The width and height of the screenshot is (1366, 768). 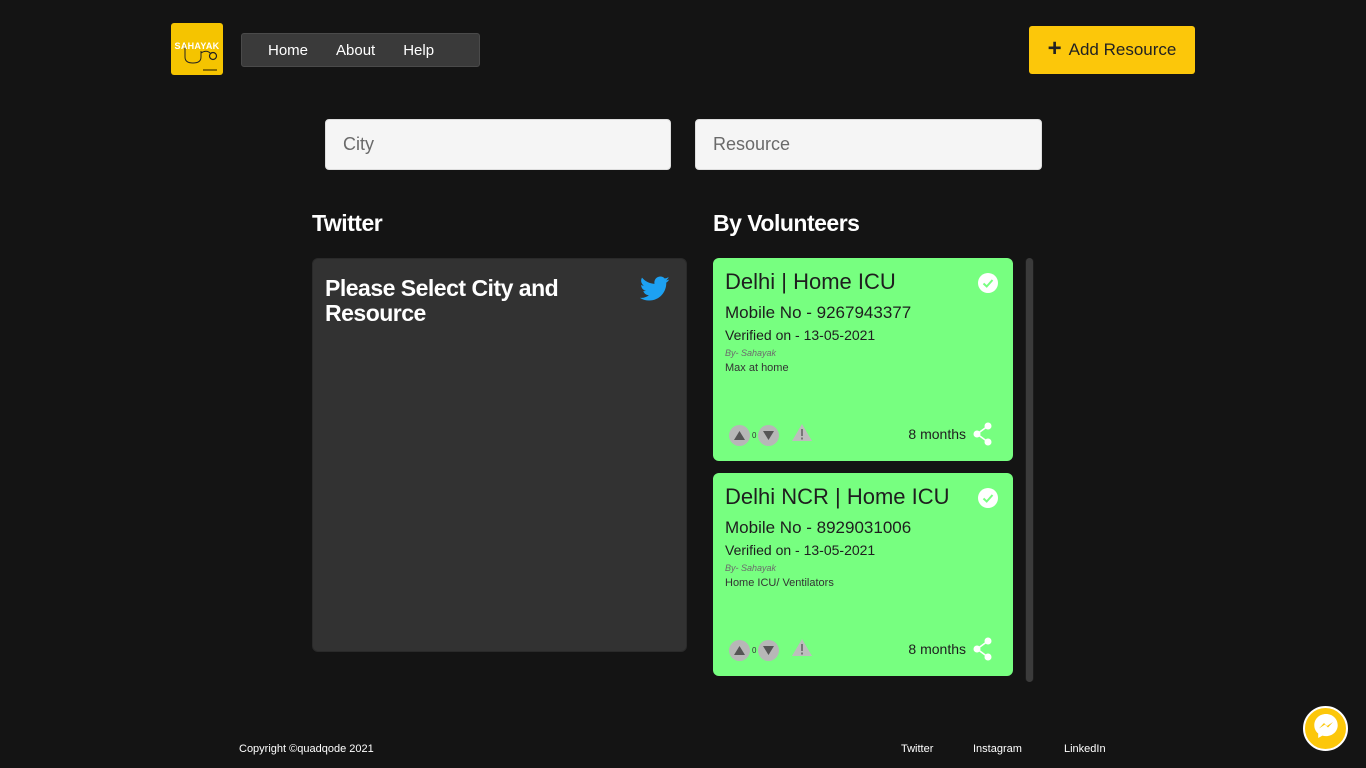 I want to click on twitter-heading: Twitter, so click(x=347, y=223).